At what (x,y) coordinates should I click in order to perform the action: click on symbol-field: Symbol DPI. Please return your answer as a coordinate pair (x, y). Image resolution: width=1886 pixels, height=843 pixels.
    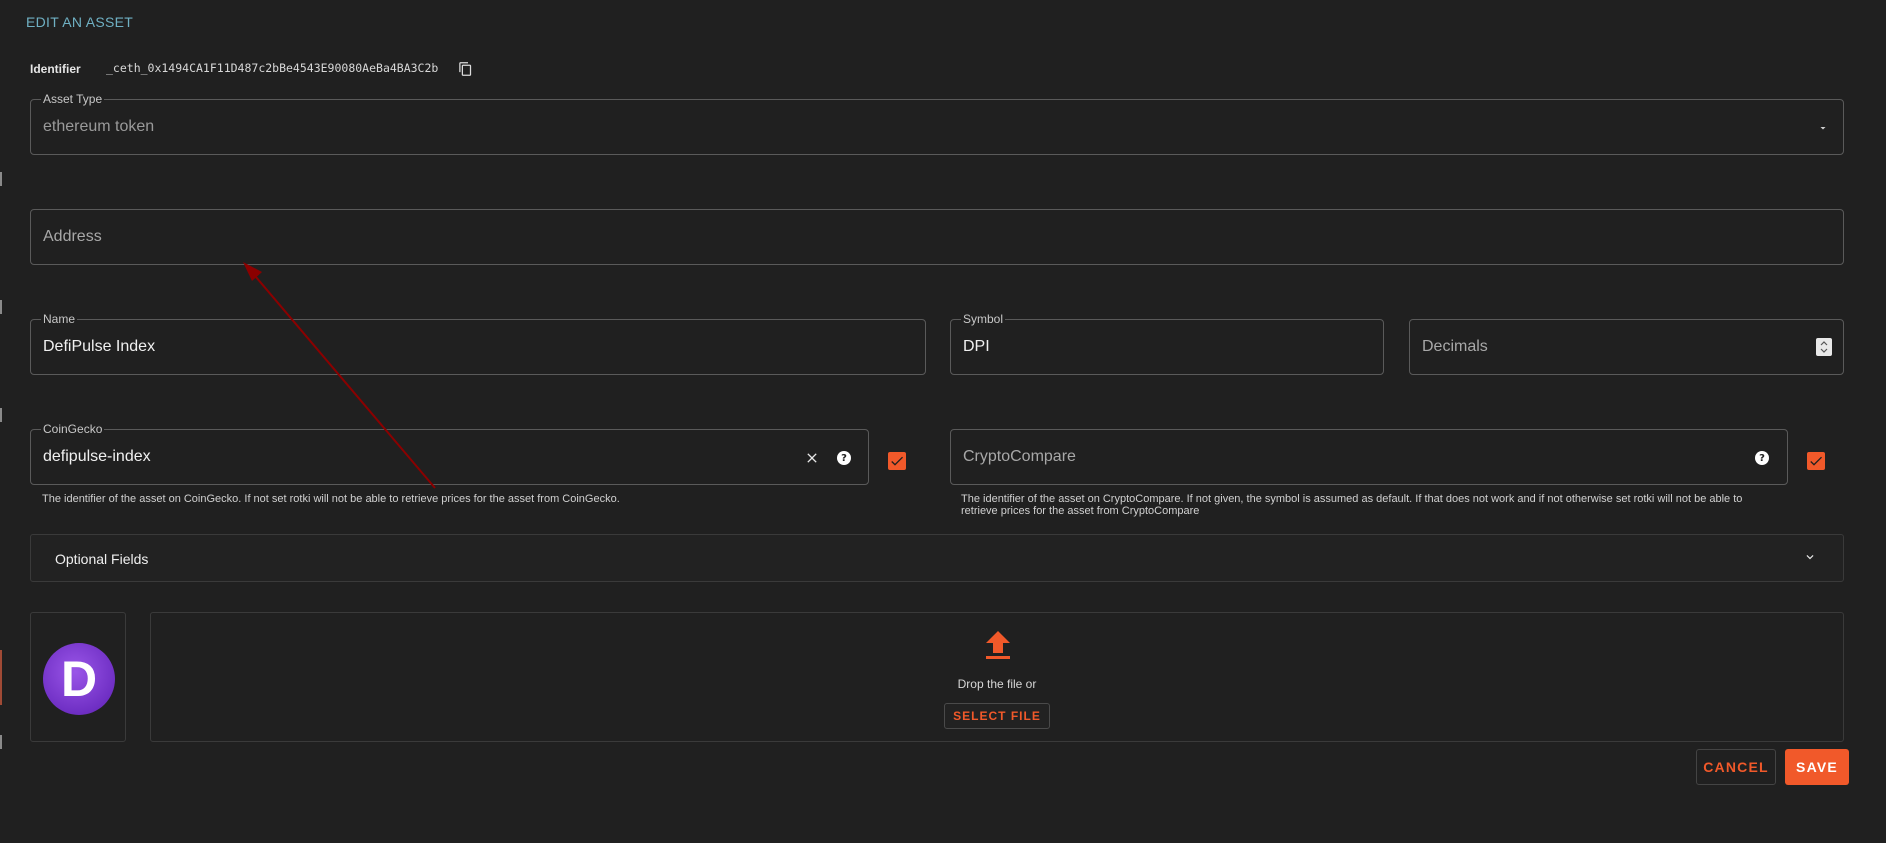
    Looking at the image, I should click on (1167, 343).